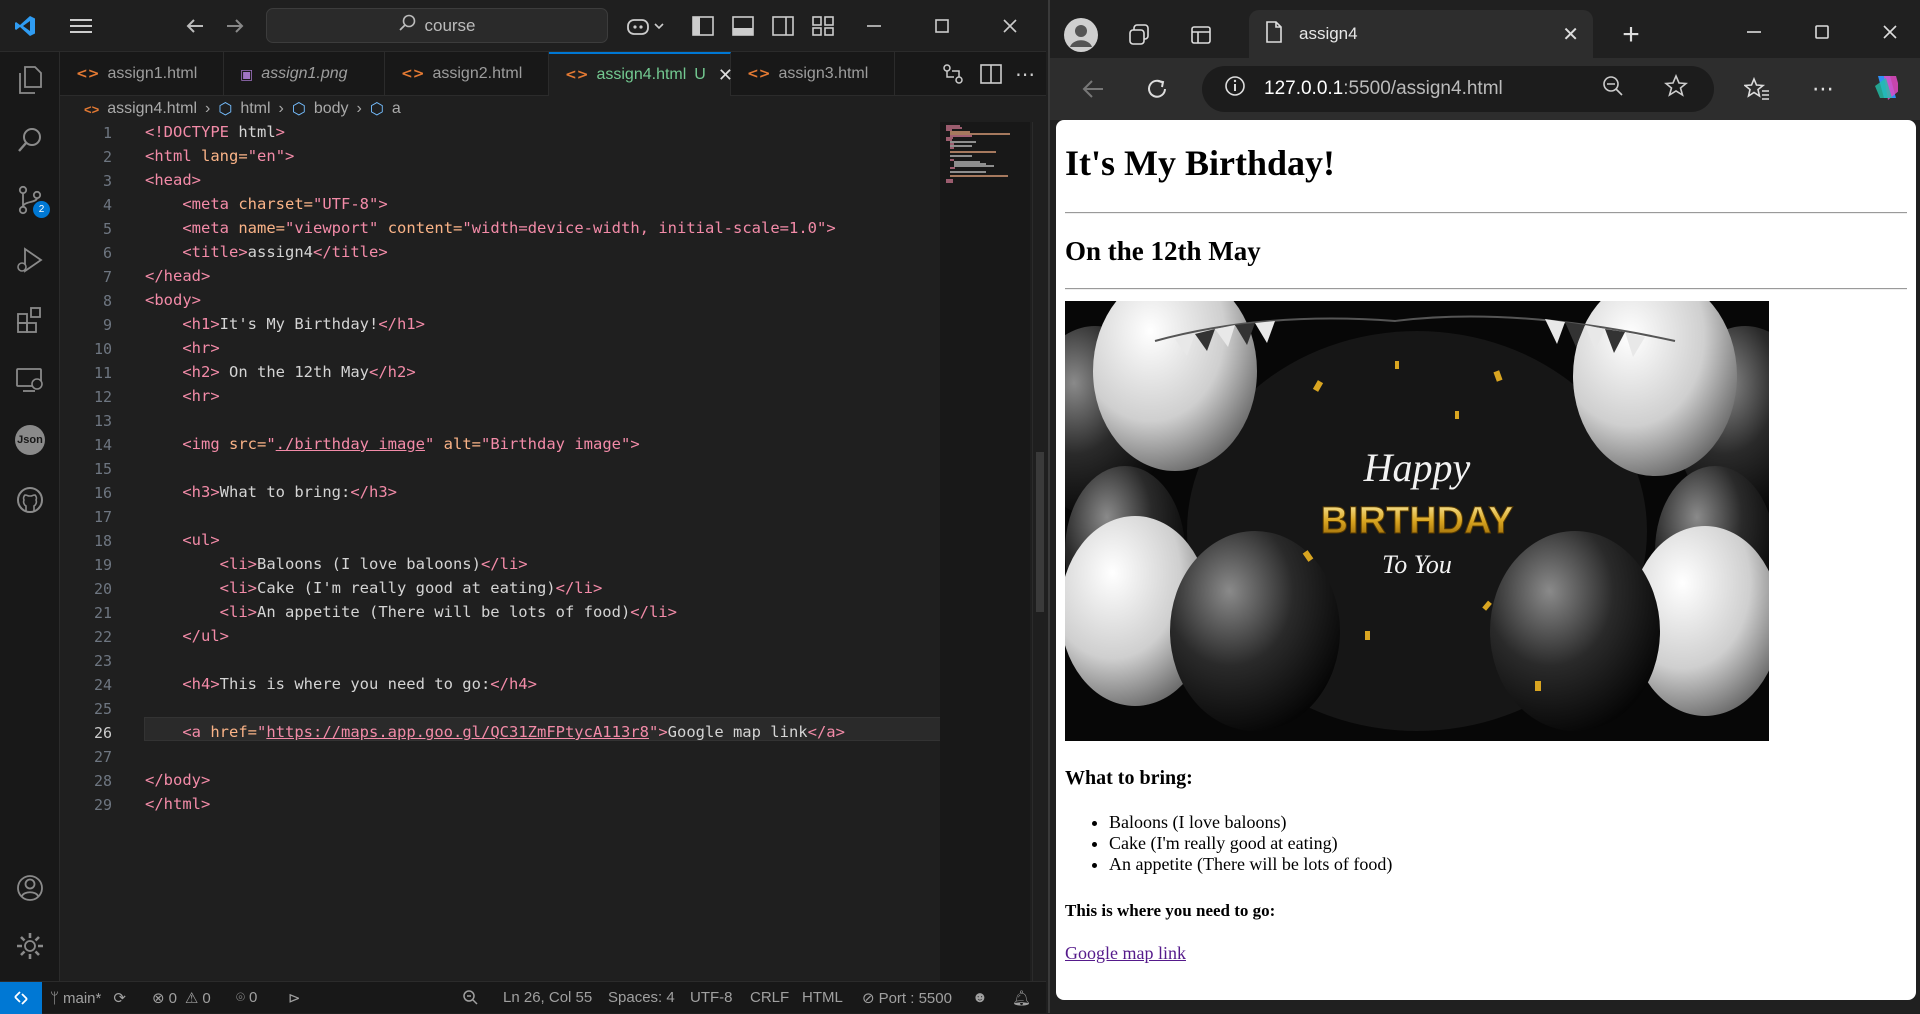 This screenshot has width=1920, height=1014. Describe the element at coordinates (1421, 34) in the screenshot. I see `browser-tab-assign4: assign4 ✕` at that location.